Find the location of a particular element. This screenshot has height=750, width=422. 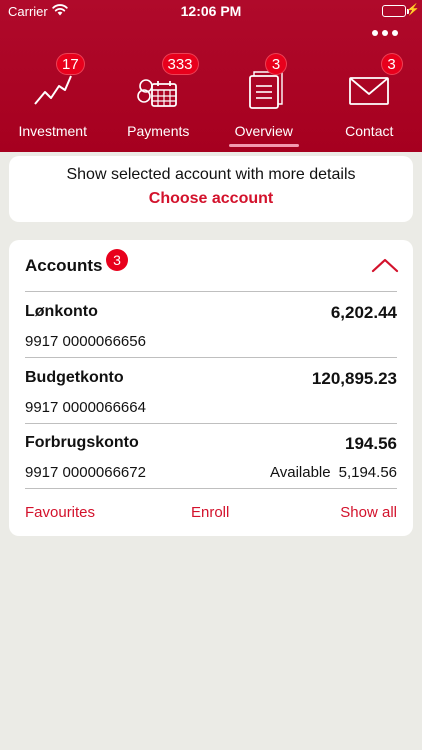

account-row: Budgetkonto 120,895.23 9917 0000066664 is located at coordinates (211, 390).